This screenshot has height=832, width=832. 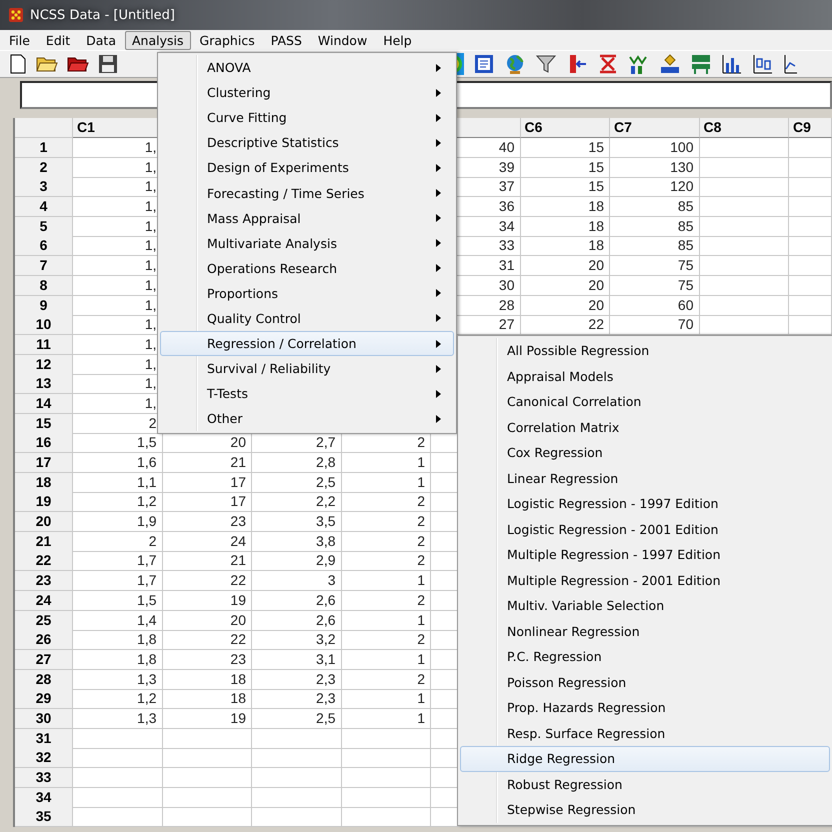 I want to click on row-header: 12, so click(x=44, y=364).